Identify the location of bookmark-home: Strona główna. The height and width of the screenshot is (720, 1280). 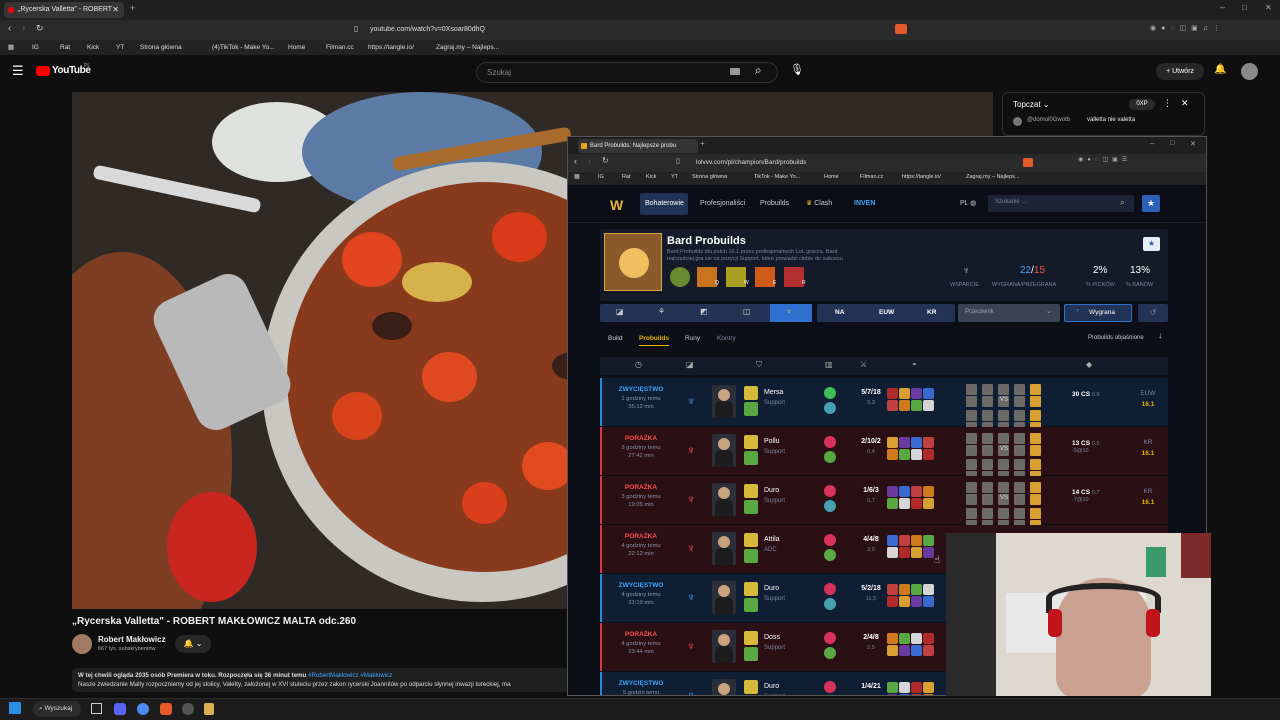
(161, 47).